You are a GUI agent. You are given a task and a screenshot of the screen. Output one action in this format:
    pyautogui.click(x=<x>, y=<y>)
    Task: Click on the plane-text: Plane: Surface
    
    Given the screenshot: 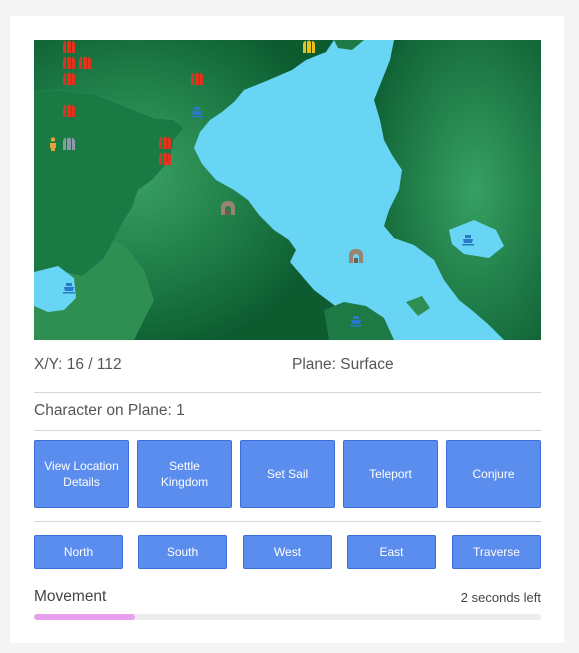 What is the action you would take?
    pyautogui.click(x=343, y=364)
    